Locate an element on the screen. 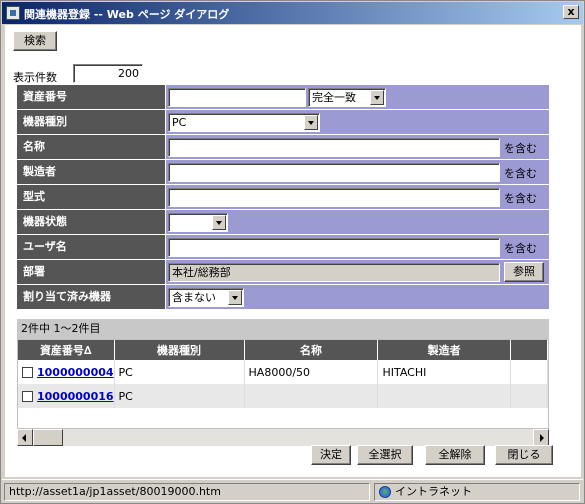 Image resolution: width=585 pixels, height=504 pixels. row-model: 型式 を含む is located at coordinates (283, 197).